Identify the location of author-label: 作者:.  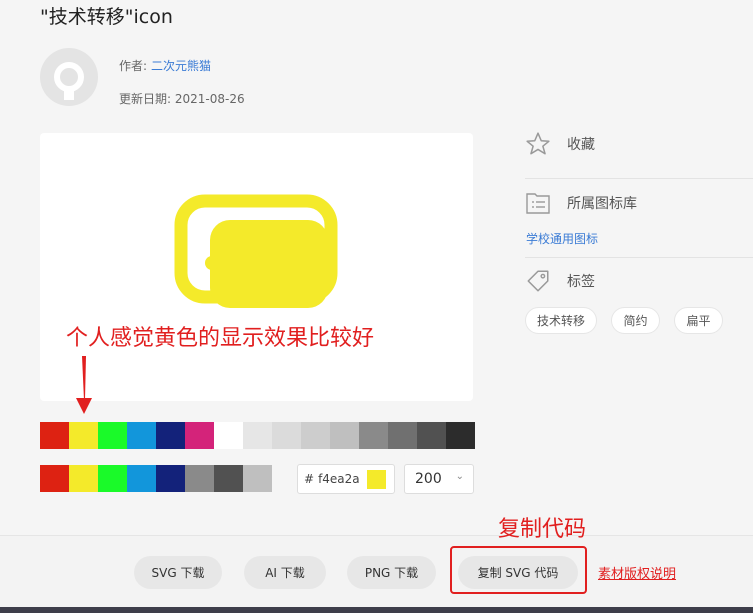
(133, 66).